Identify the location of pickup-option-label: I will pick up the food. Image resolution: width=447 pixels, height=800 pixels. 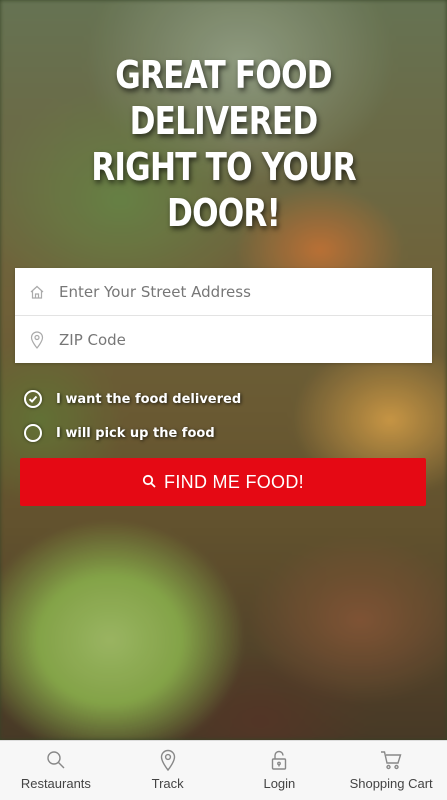
(135, 433).